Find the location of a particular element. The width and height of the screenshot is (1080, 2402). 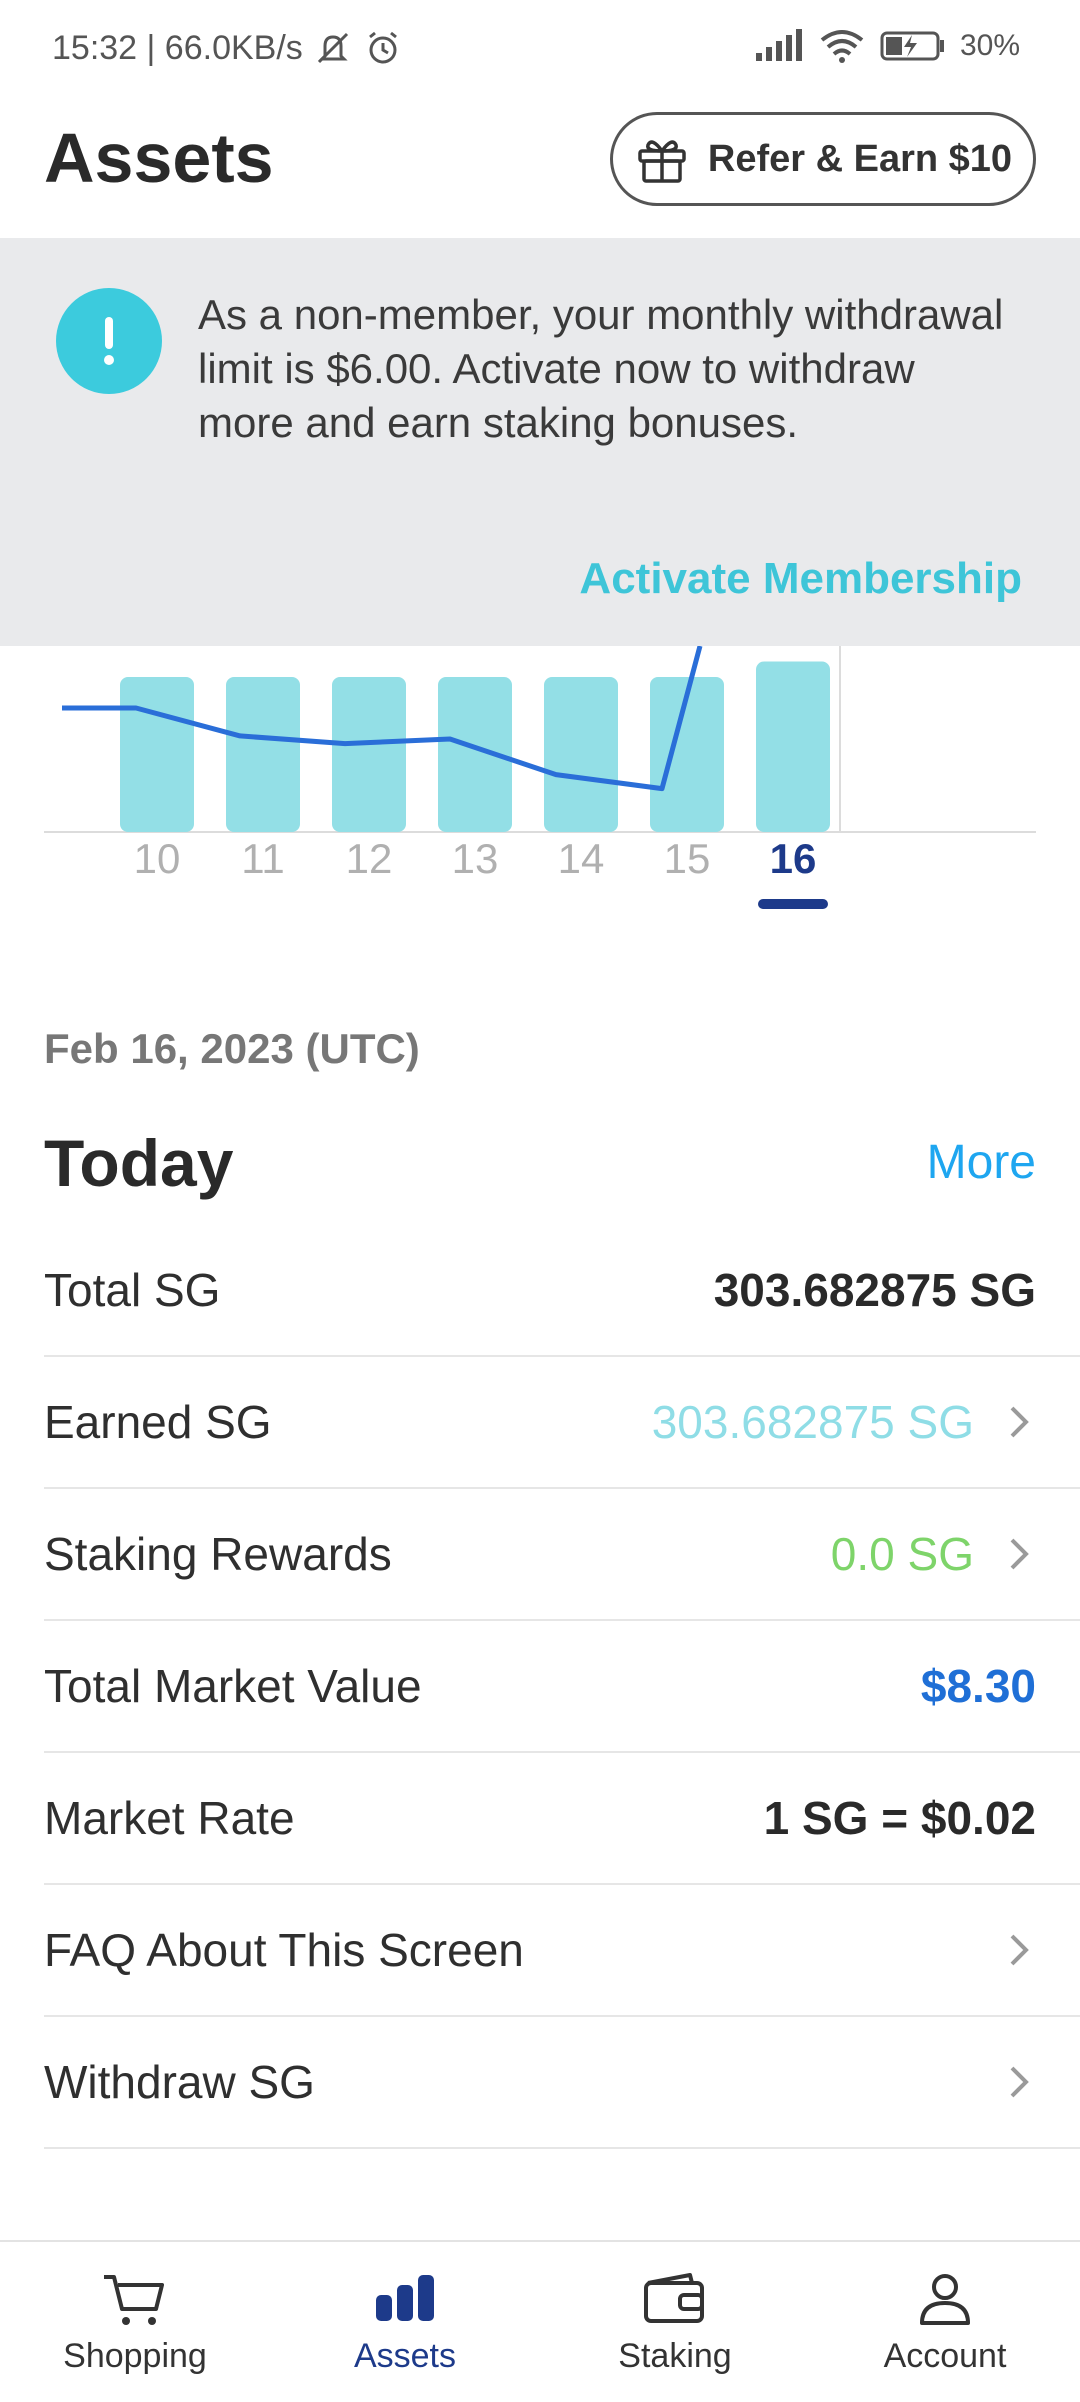

date-label: Feb 16, 2023 (UTC) is located at coordinates (232, 1048).